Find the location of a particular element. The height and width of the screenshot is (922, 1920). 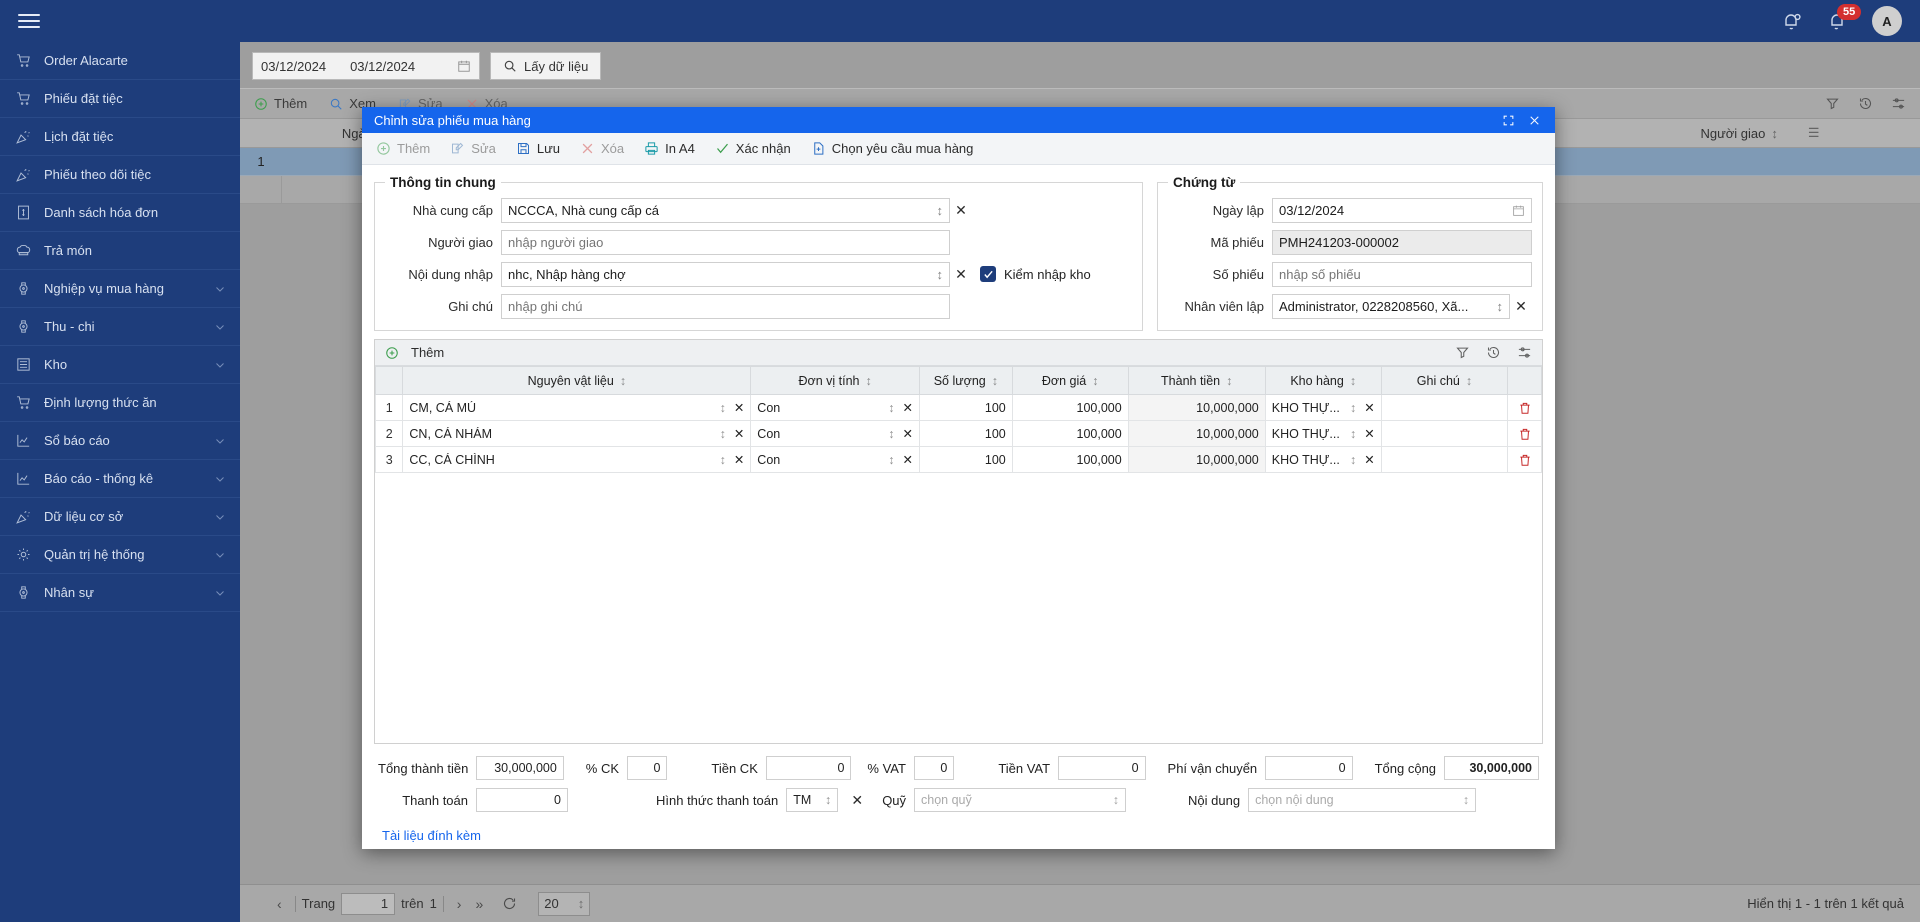

calendar-icon is located at coordinates (464, 66).